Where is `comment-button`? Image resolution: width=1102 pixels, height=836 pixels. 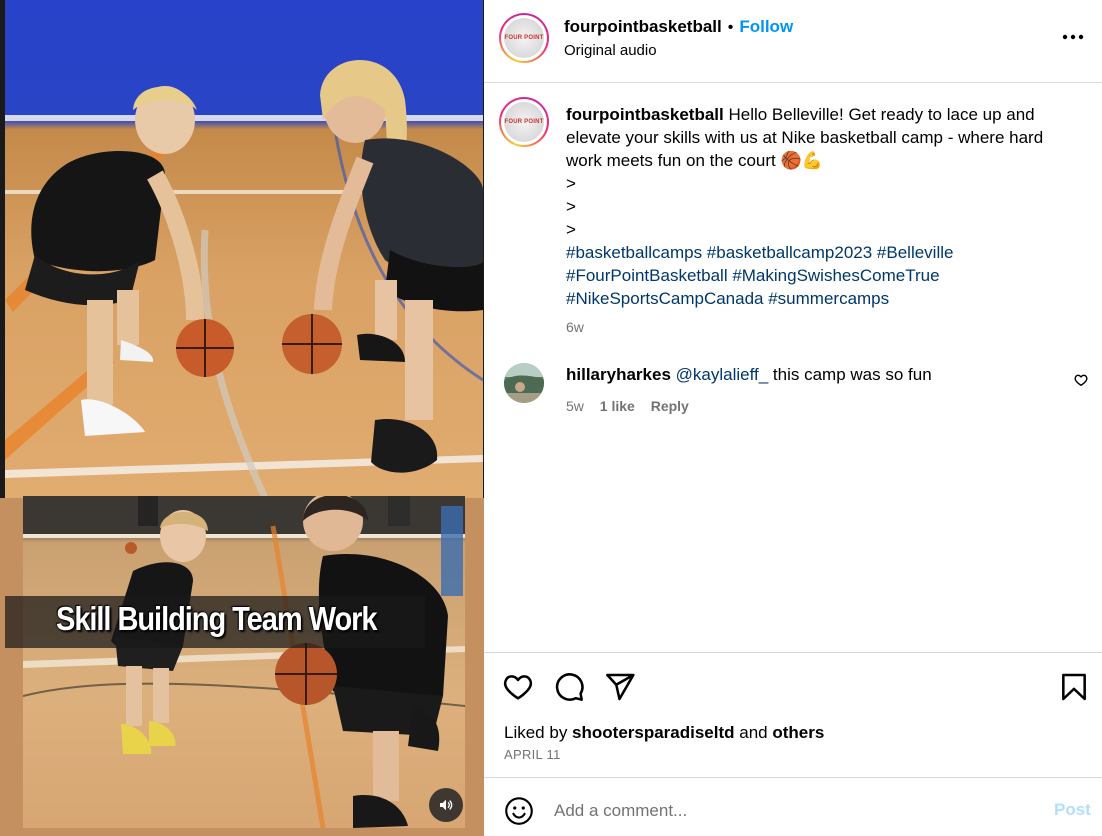 comment-button is located at coordinates (569, 687).